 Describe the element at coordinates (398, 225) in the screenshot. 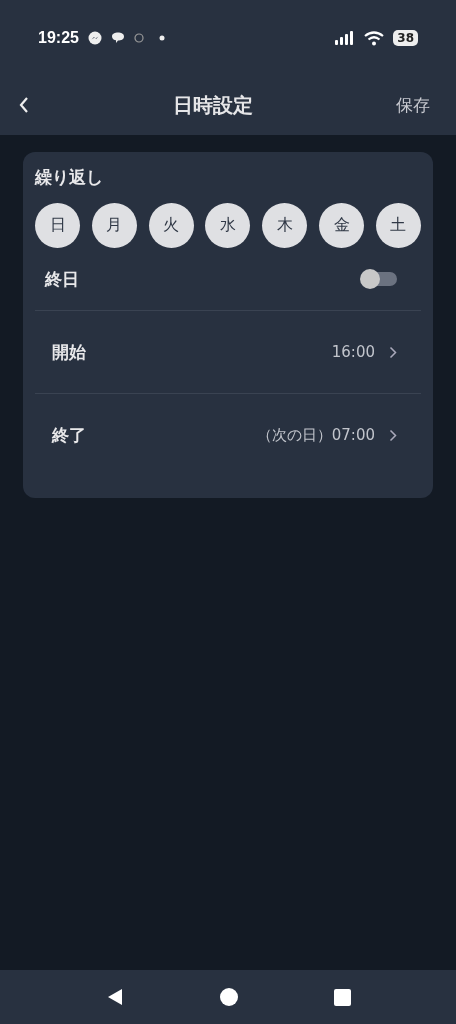

I see `weekday-button: 土` at that location.